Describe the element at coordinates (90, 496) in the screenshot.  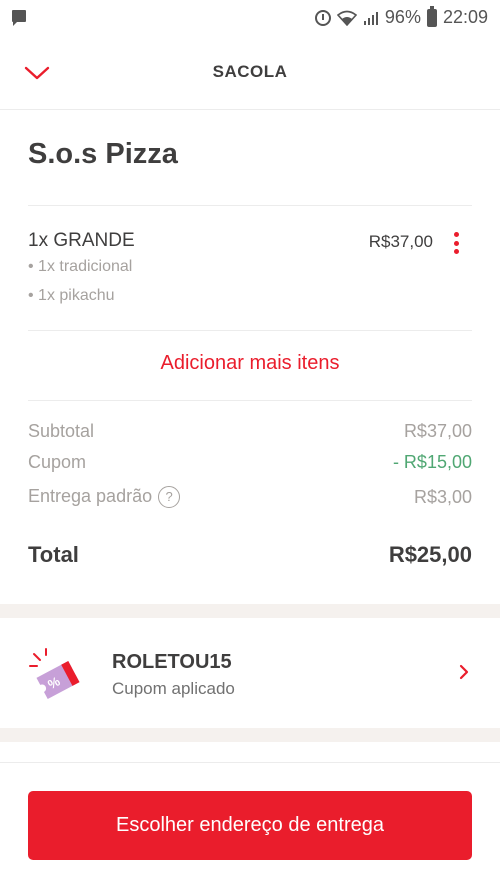
I see `delivery-label: Entrega padrão` at that location.